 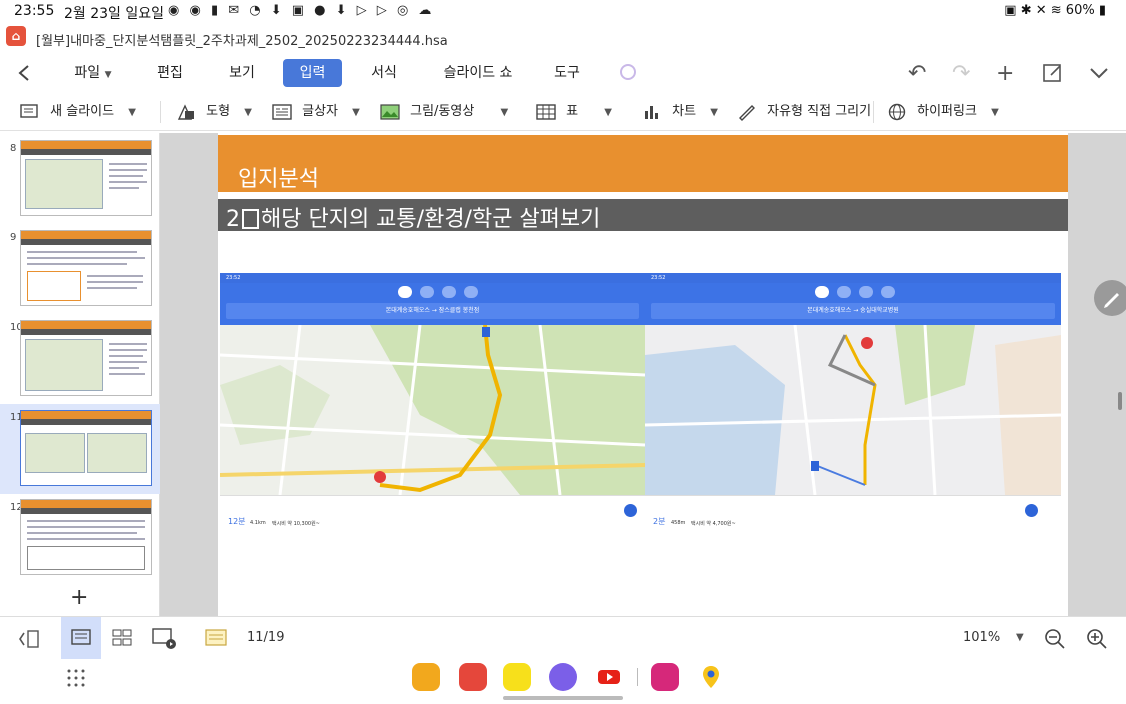 I want to click on shape-button: 도형 ▼, so click(x=214, y=112).